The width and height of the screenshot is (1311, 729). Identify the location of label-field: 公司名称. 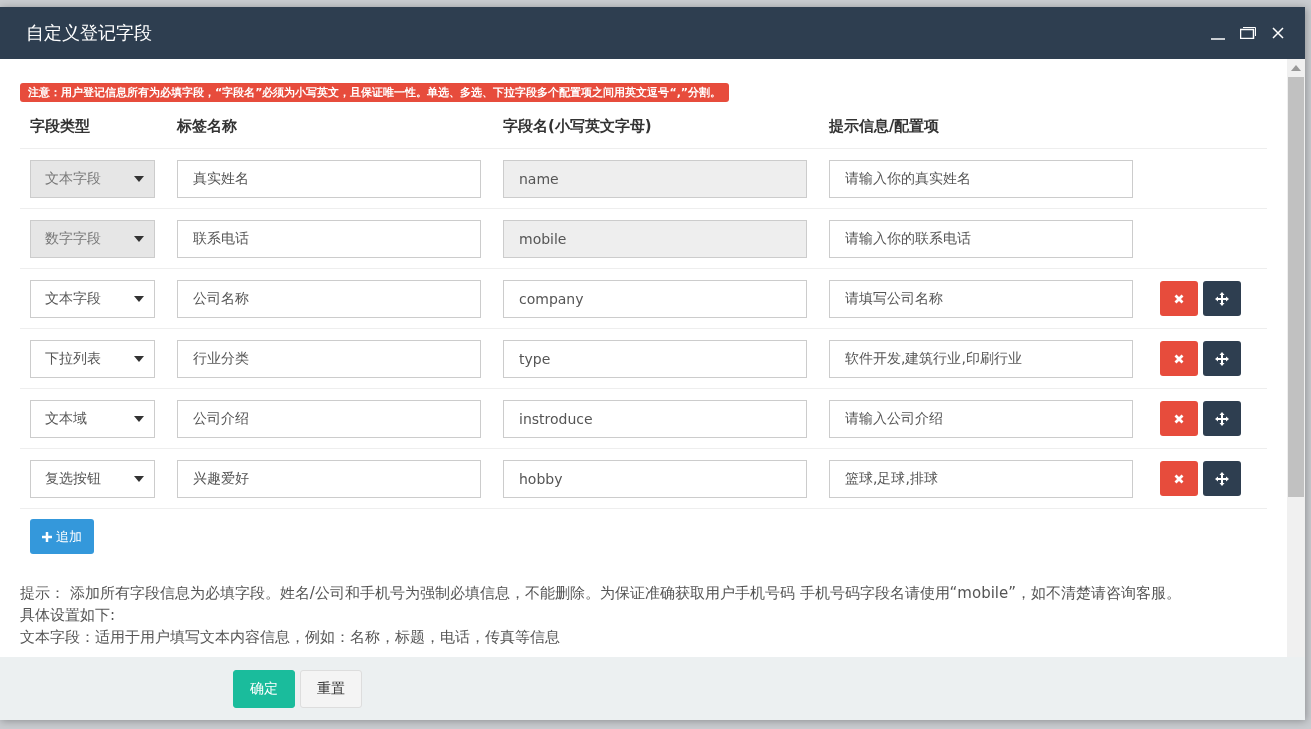
(329, 298).